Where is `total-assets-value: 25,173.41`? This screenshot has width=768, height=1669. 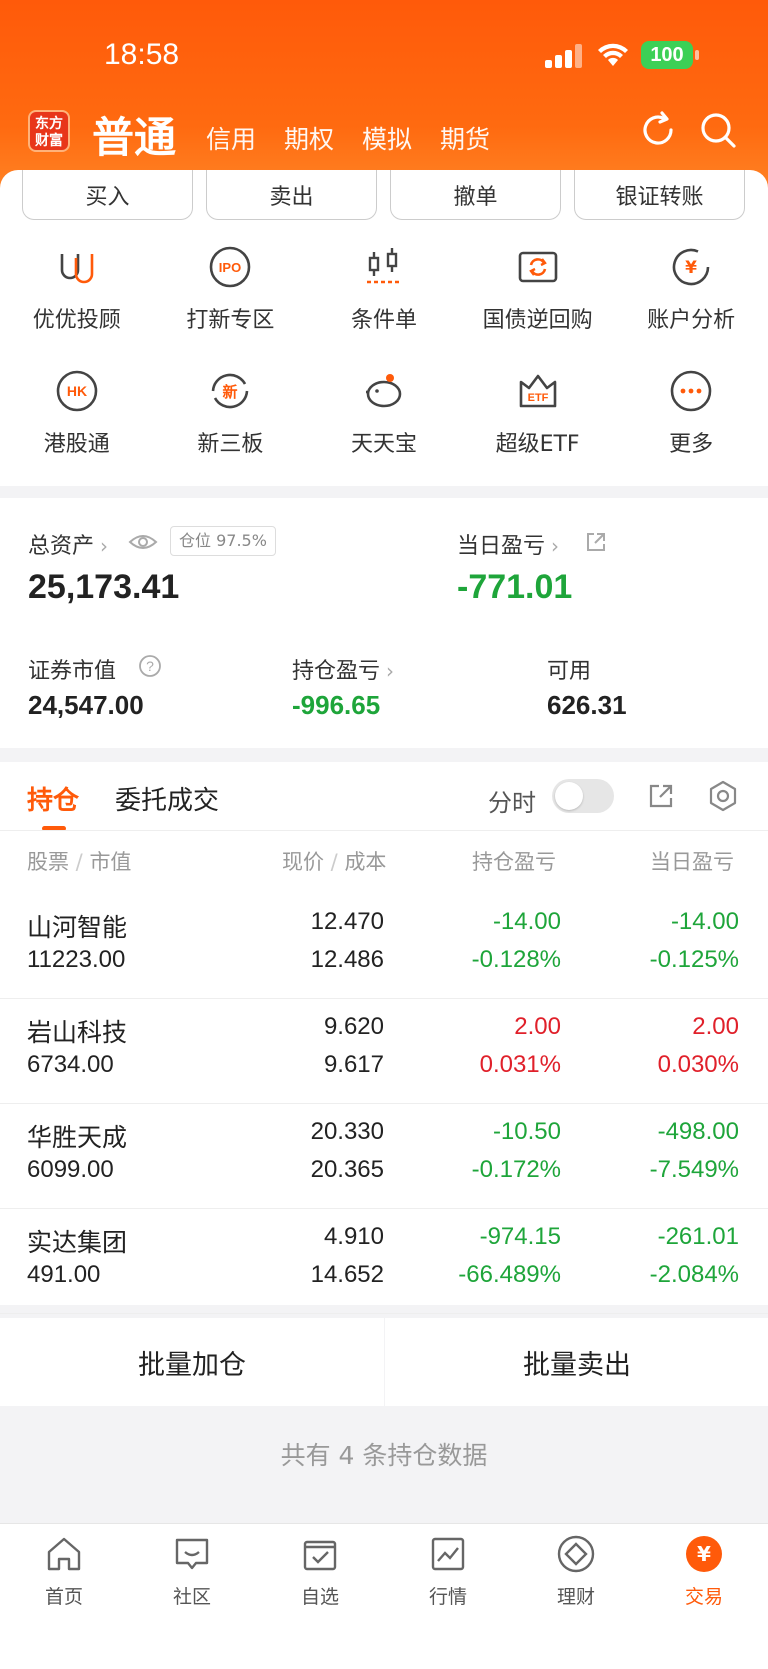 total-assets-value: 25,173.41 is located at coordinates (104, 587).